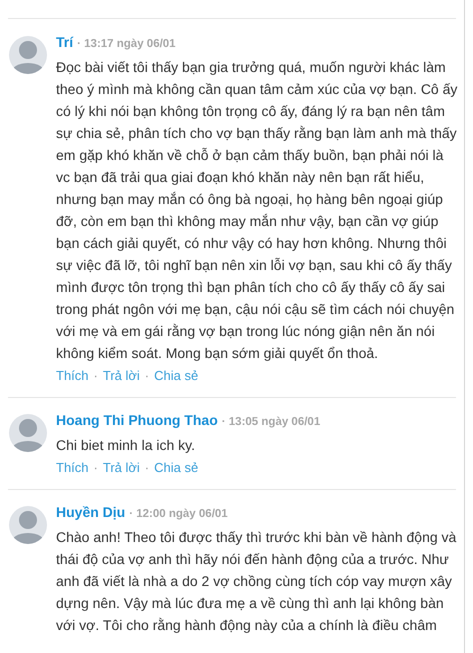  I want to click on comment-text: Chào anh! Theo tôi được thấy thì trước khi bàn về hành động và thái độ của vợ anh thì hãy nói đến hành động của a trước. Như anh đã viết là nhà a do 2 vợ chồng cùng tích cóp vay mượn xây dựng nên. Vậy mà lúc đưa mẹ a về cùng thì anh lại không bàn với vợ. Tôi cho rằng hành động này của a chính là điều châm, so click(256, 581).